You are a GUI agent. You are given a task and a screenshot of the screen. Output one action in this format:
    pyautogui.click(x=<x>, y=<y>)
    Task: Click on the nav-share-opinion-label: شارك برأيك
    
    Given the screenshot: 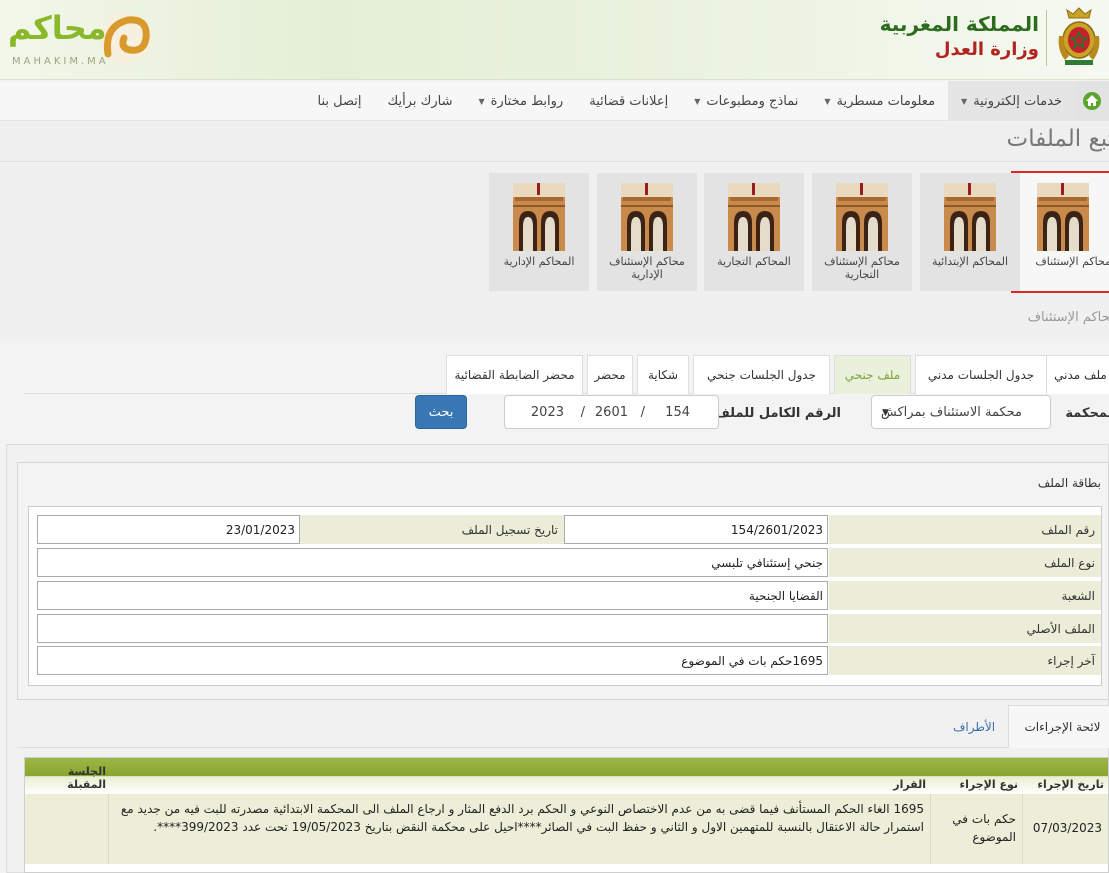 What is the action you would take?
    pyautogui.click(x=420, y=101)
    